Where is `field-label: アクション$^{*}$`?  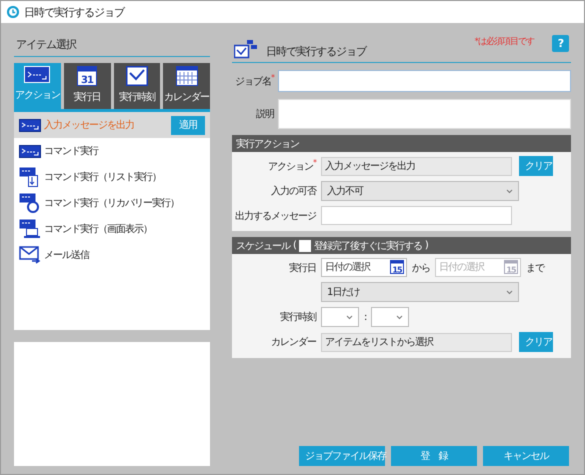
field-label: アクション$^{*}$ is located at coordinates (291, 166).